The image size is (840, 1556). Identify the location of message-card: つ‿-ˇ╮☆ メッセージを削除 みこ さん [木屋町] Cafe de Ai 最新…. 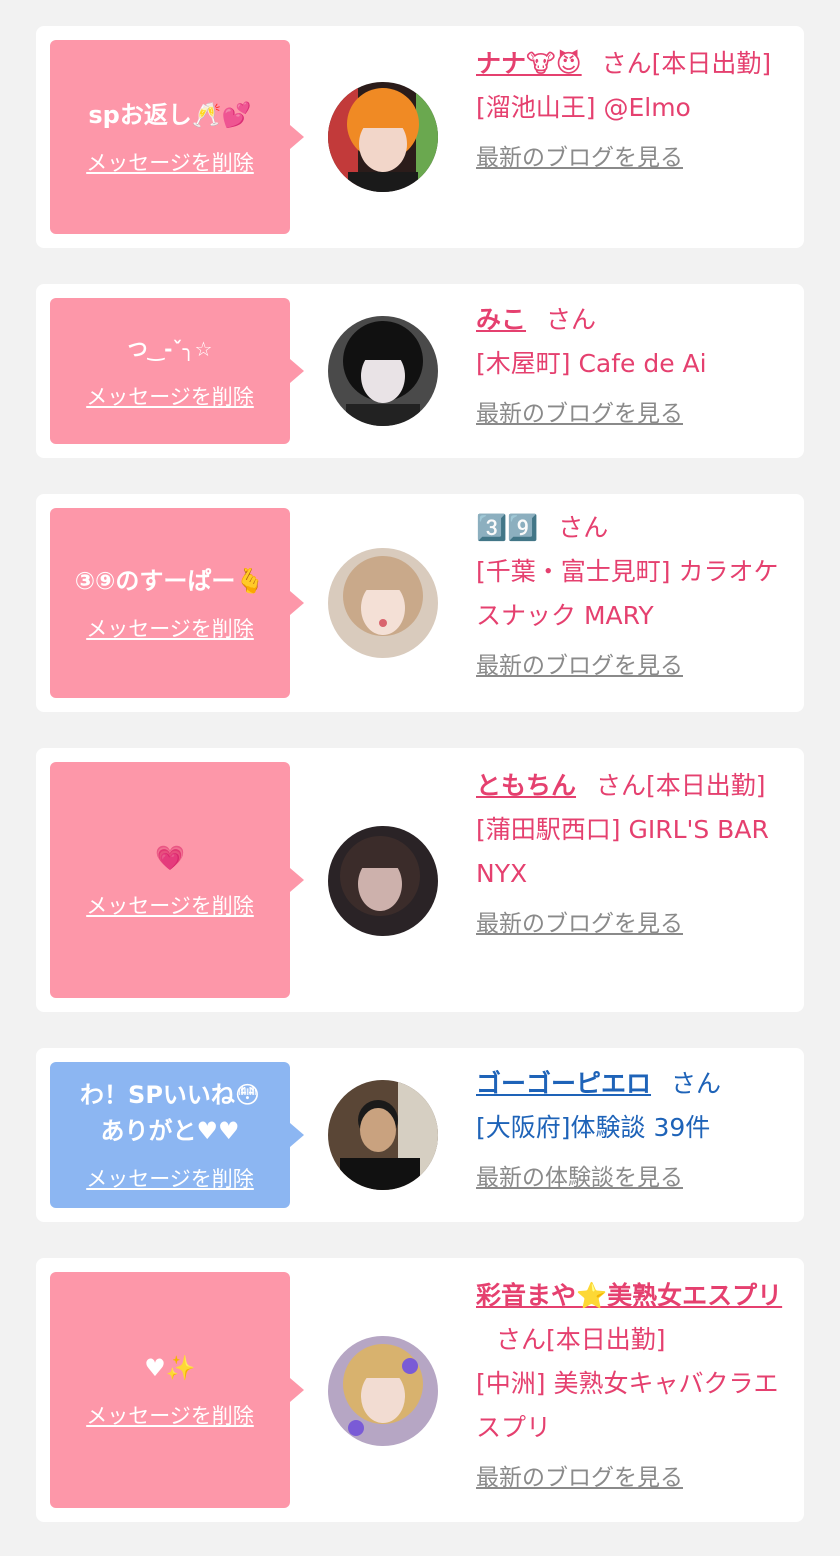
(420, 371).